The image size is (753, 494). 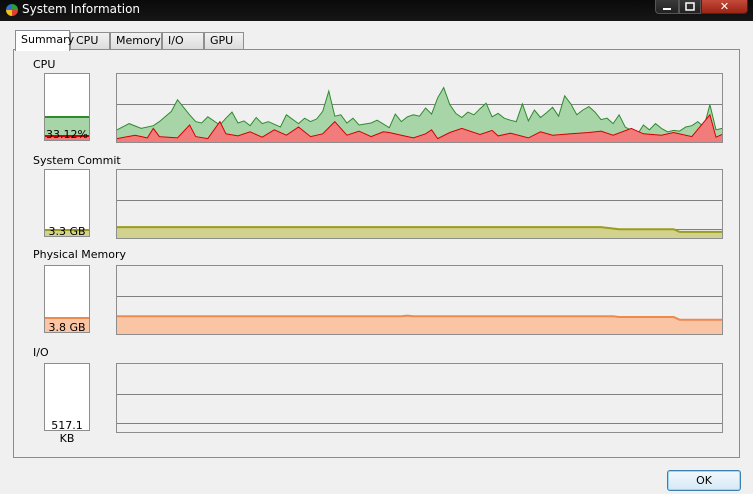 What do you see at coordinates (41, 352) in the screenshot?
I see `io-label: I/O` at bounding box center [41, 352].